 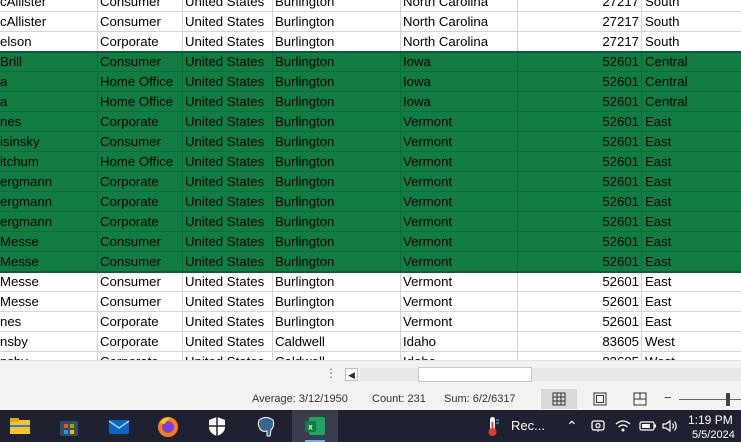 I want to click on volume-icon, so click(x=670, y=426).